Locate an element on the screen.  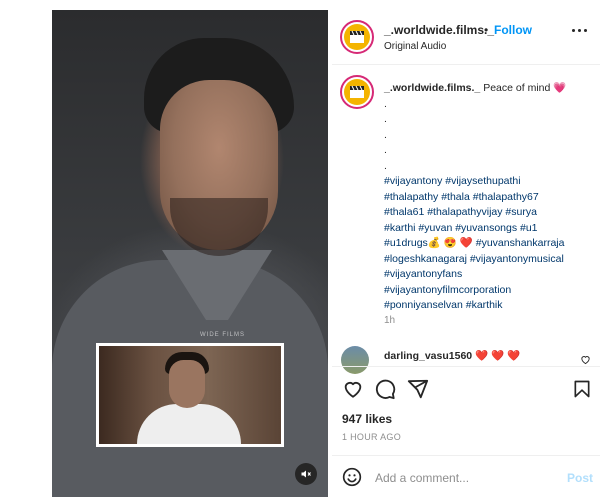
comment-like-heart-icon is located at coordinates (585, 361).